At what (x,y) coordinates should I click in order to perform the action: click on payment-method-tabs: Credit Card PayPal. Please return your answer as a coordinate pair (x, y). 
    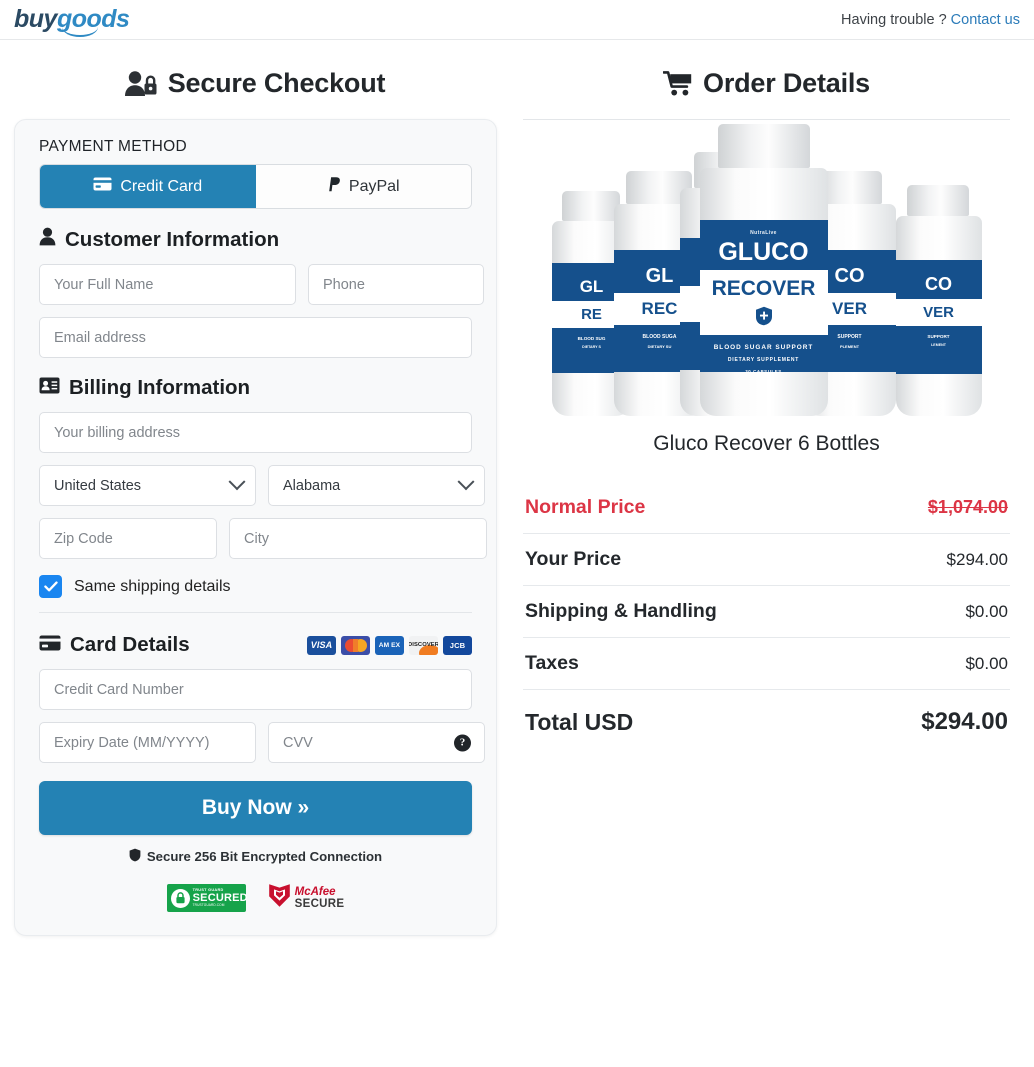
    Looking at the image, I should click on (255, 186).